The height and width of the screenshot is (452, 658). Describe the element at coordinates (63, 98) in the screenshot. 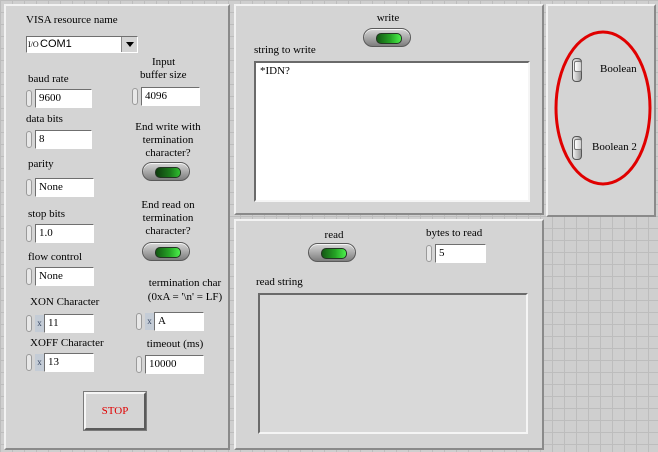

I see `baud-rate-field: 9600` at that location.